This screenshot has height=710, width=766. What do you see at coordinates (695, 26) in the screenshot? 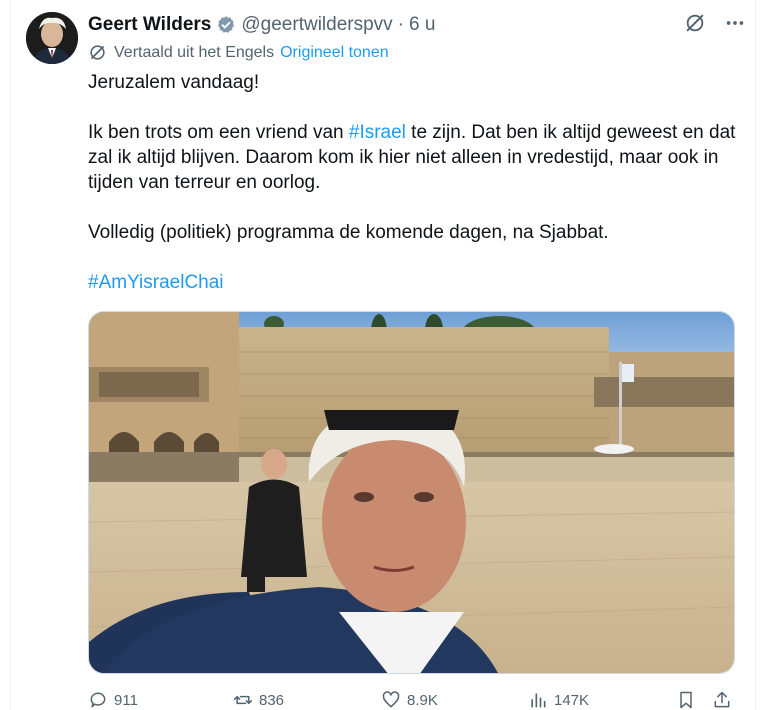
I see `grok-icon` at bounding box center [695, 26].